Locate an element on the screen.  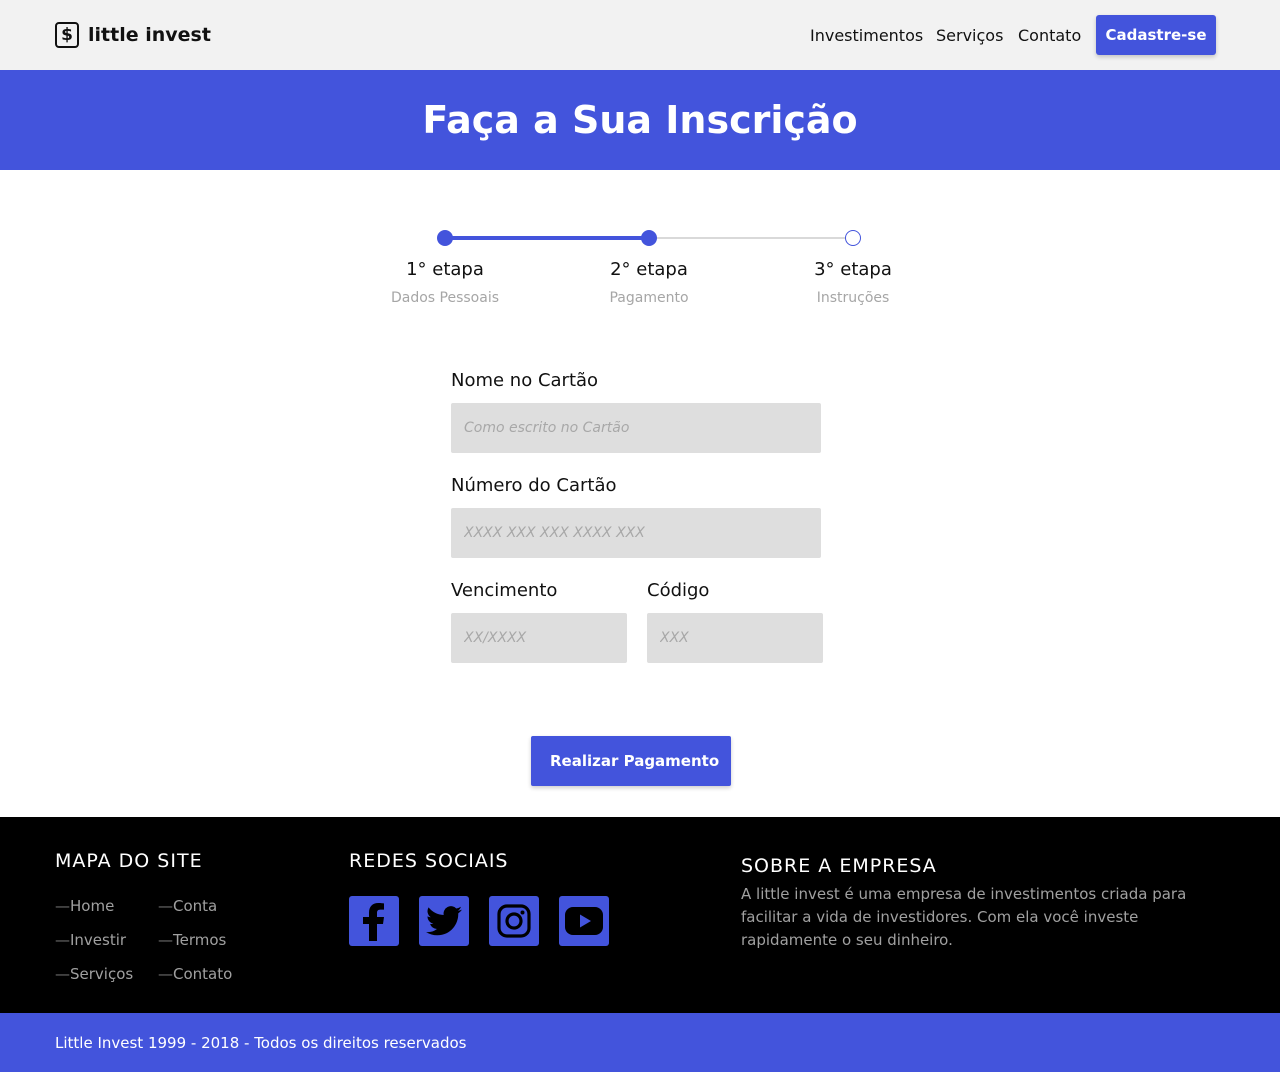
card-name-input is located at coordinates (636, 428).